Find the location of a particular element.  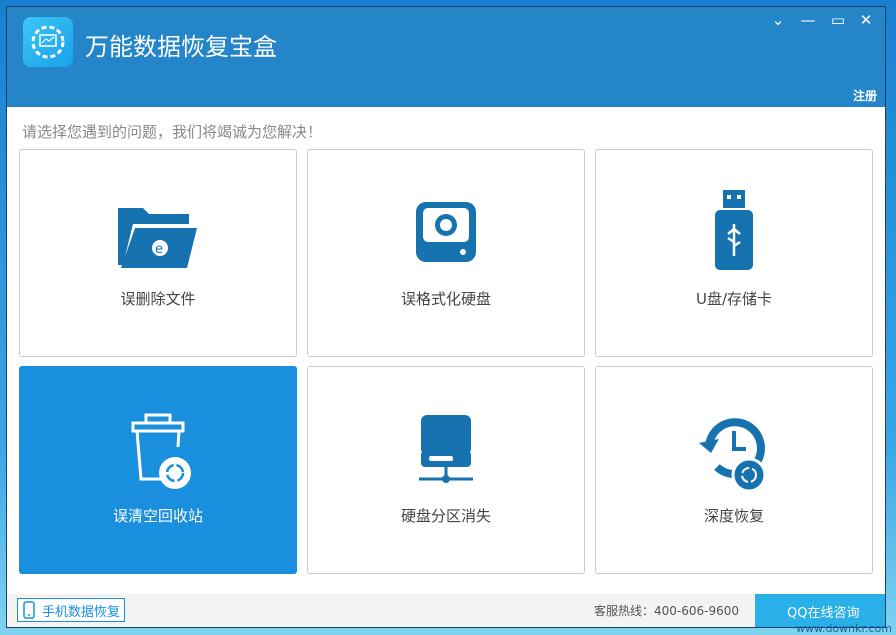

minimize-button: — is located at coordinates (808, 20).